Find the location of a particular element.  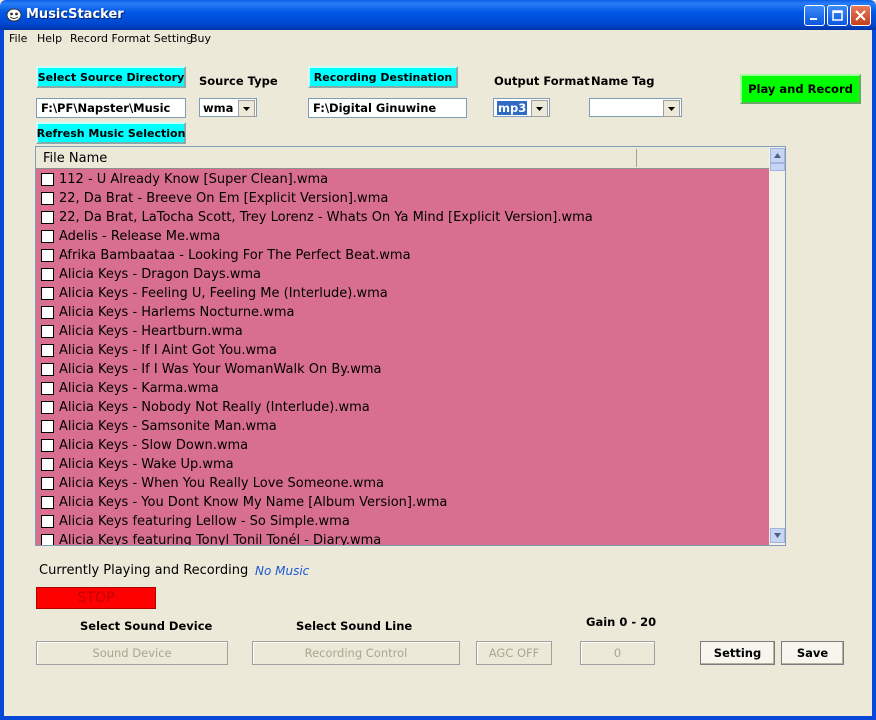

sound-device-label: Select Sound Device is located at coordinates (146, 626).